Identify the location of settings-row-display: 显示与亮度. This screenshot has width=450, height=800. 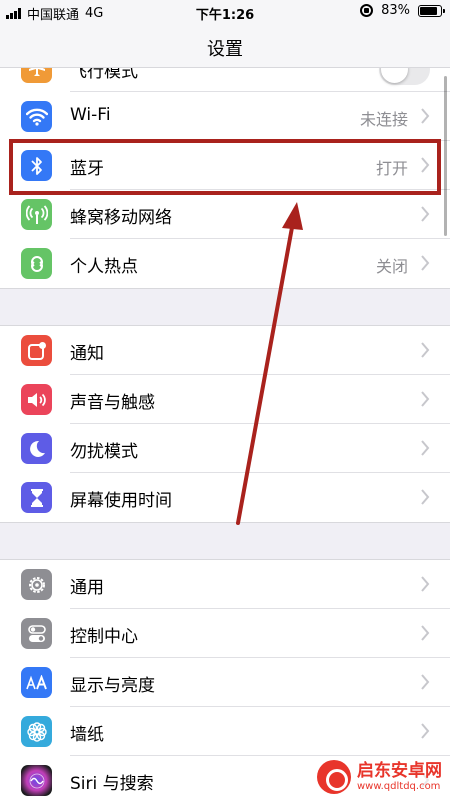
(225, 682).